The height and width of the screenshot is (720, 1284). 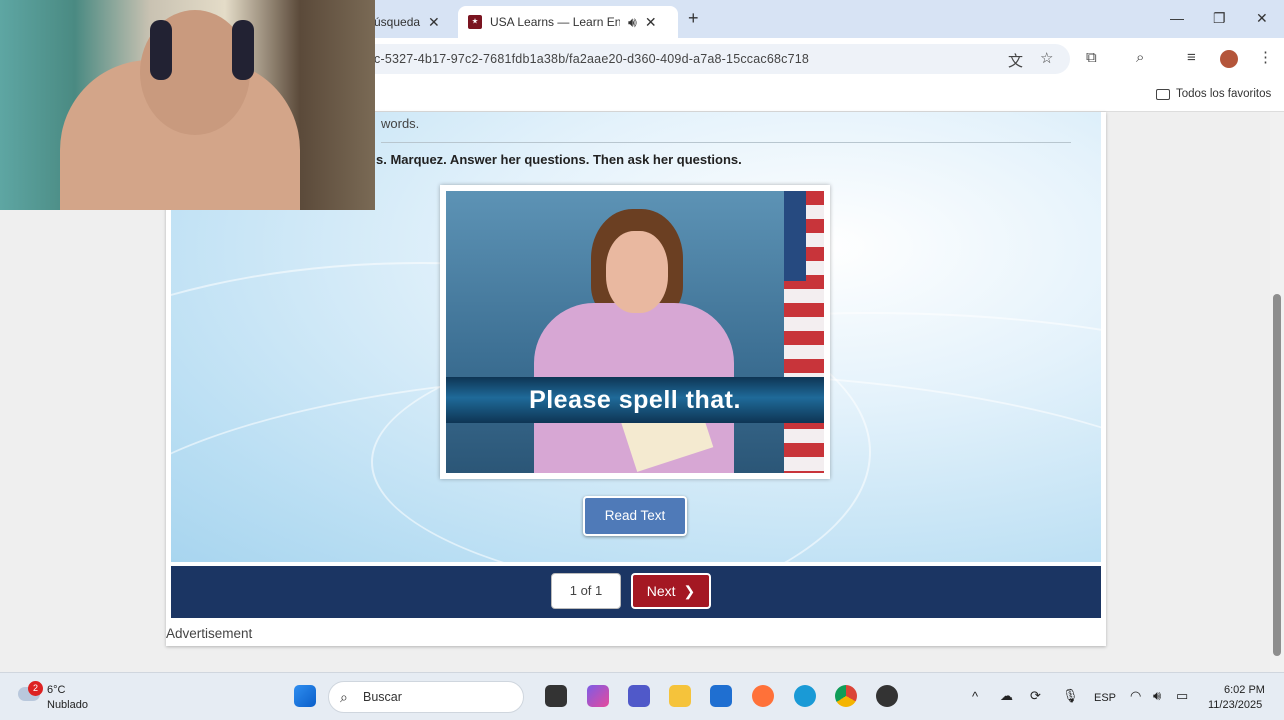 I want to click on usa-learns-favicon-icon, so click(x=475, y=22).